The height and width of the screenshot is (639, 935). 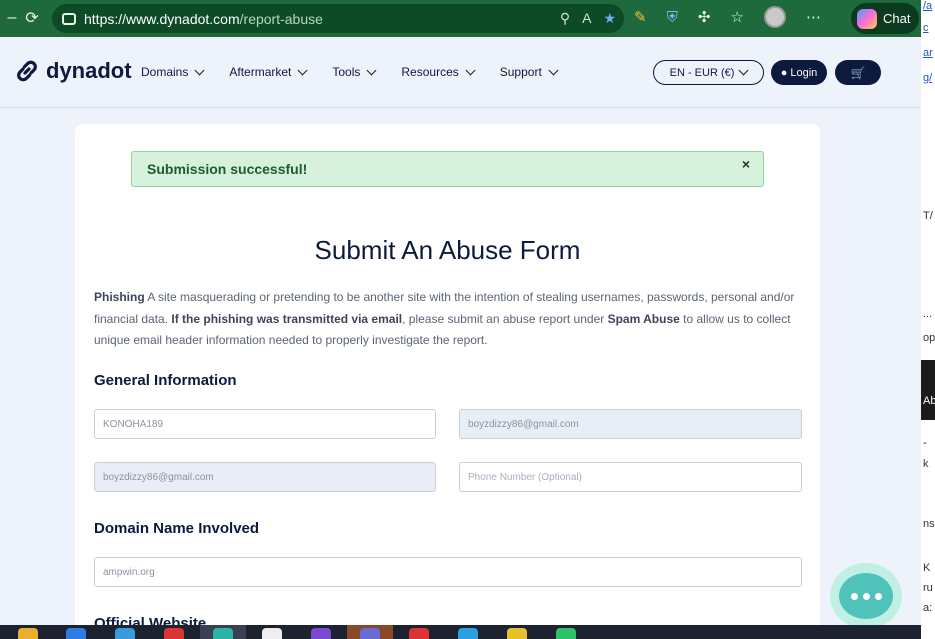 What do you see at coordinates (630, 424) in the screenshot?
I see `email-field: boyzdizzy86@gmail.com` at bounding box center [630, 424].